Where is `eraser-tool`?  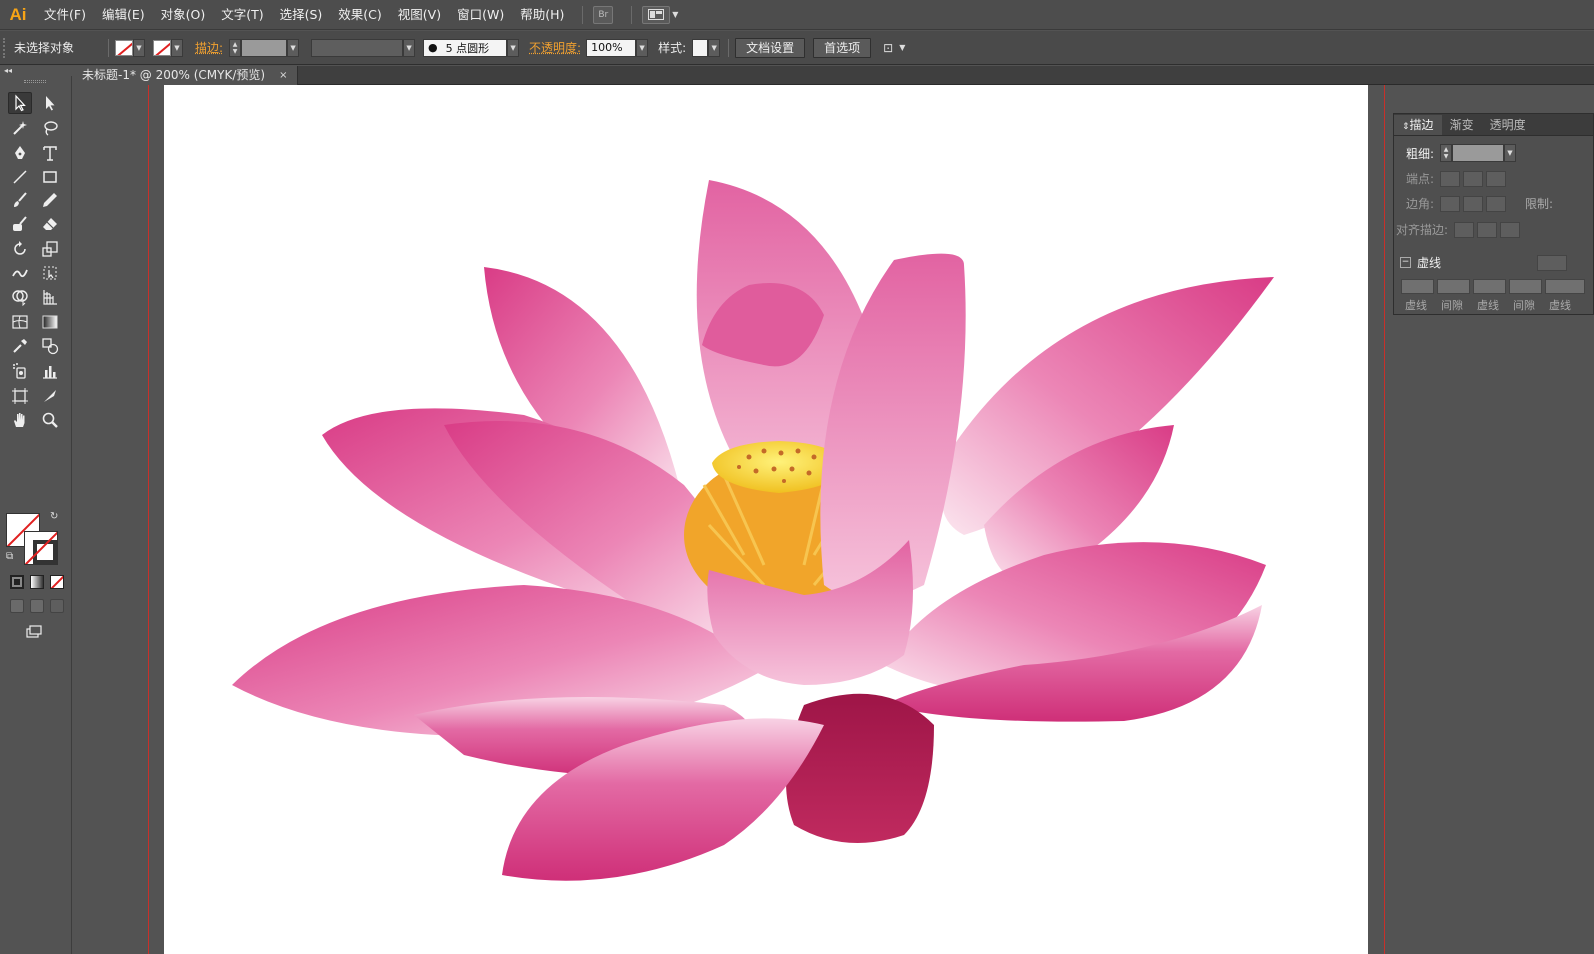 eraser-tool is located at coordinates (50, 224).